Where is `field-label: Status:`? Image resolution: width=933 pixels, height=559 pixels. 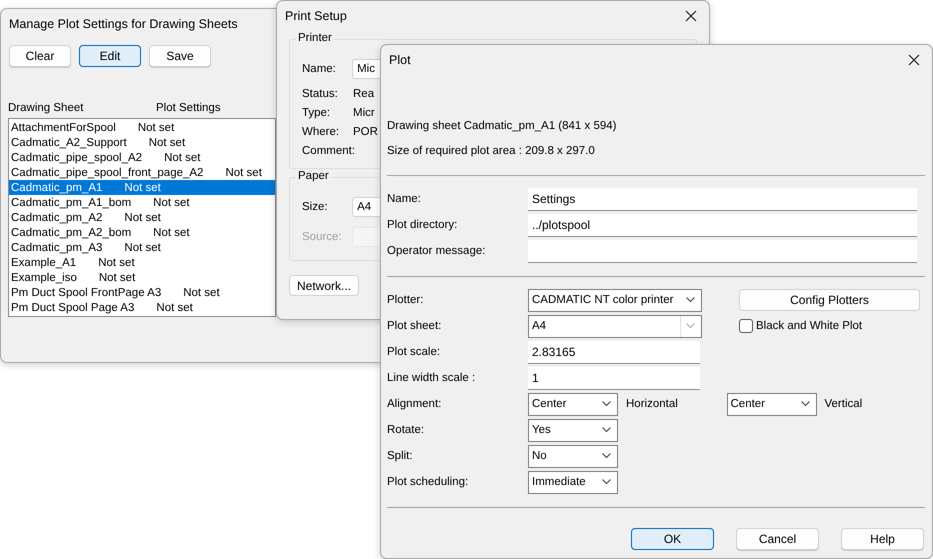
field-label: Status: is located at coordinates (320, 94).